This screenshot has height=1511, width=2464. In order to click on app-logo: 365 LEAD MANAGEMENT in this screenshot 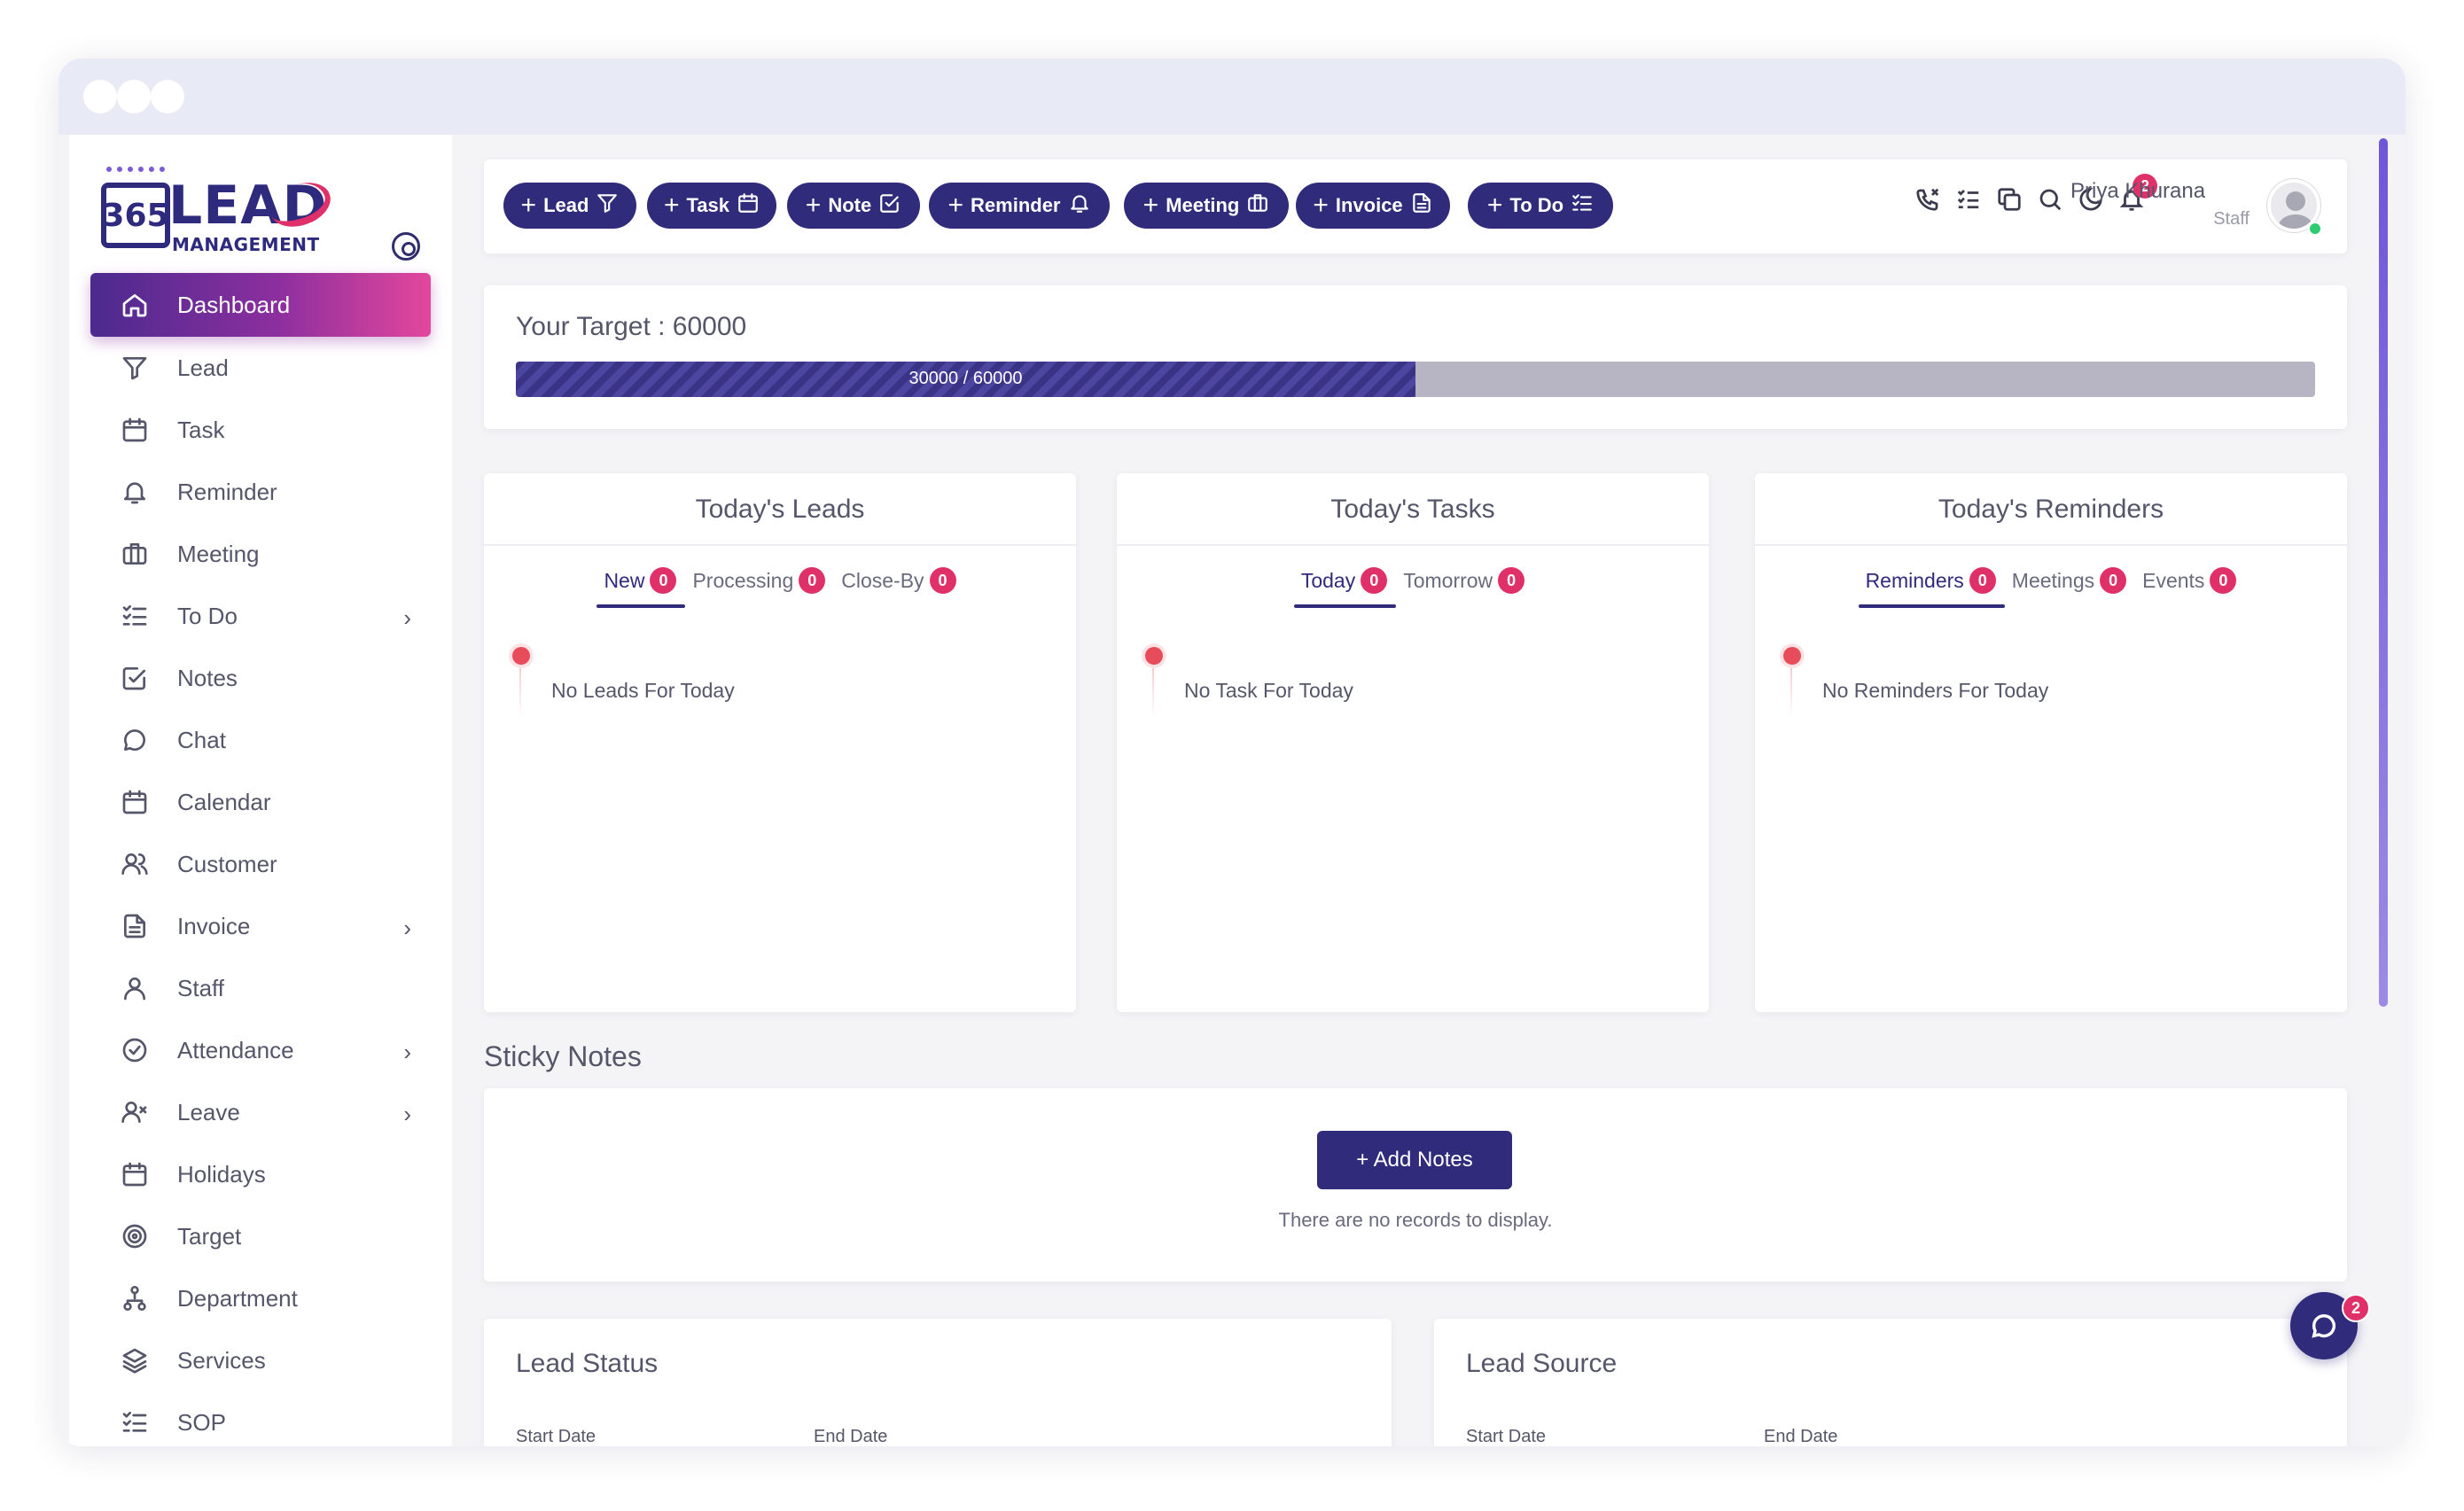, I will do `click(219, 211)`.